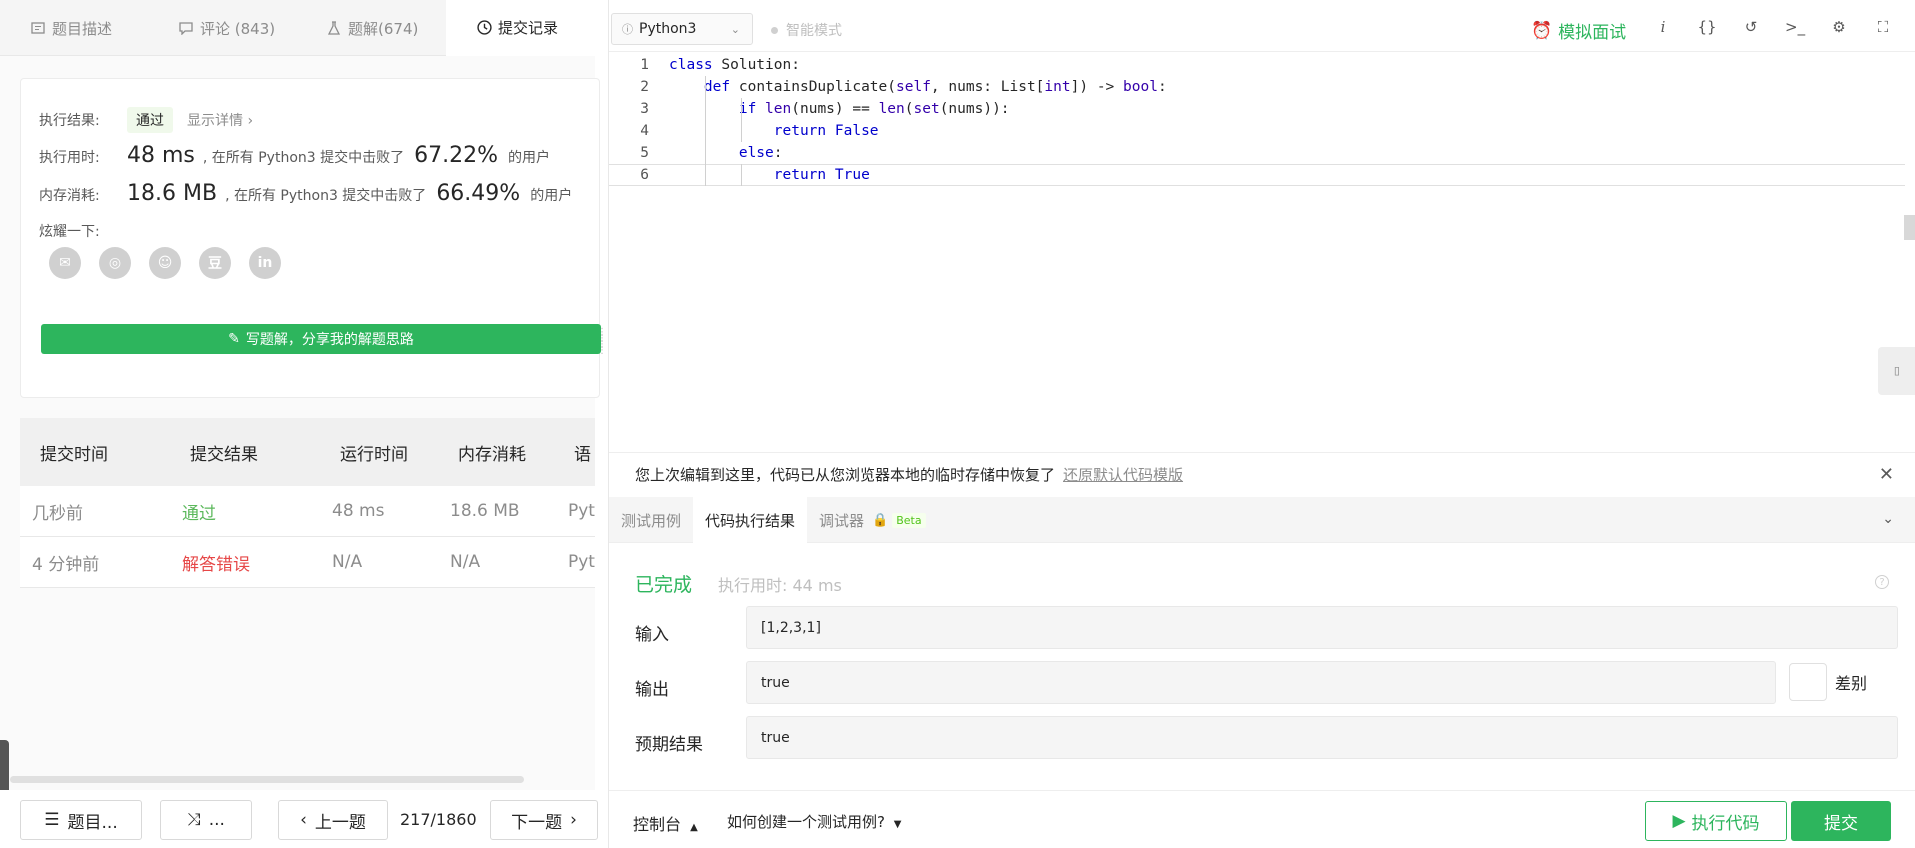  Describe the element at coordinates (1882, 582) in the screenshot. I see `help-icon: ?` at that location.